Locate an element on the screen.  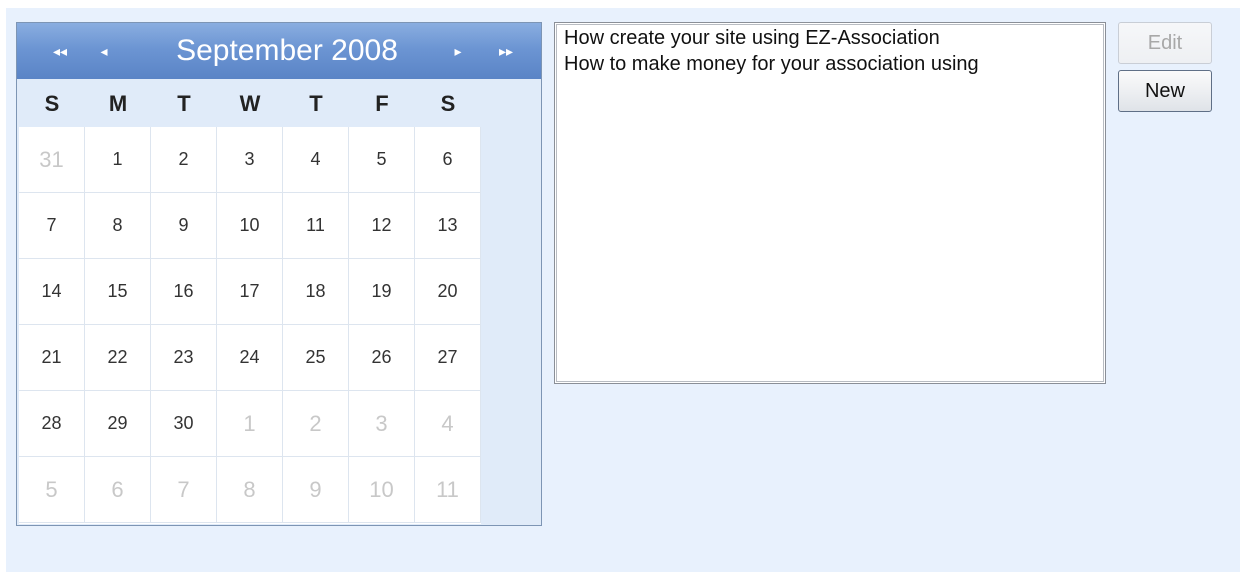
calendar-day-other-month: 7 is located at coordinates (184, 490).